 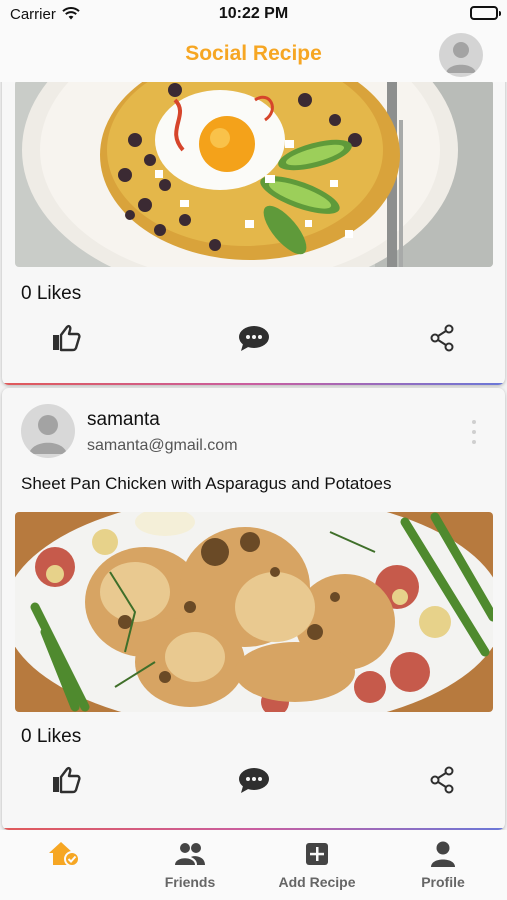 I want to click on nav-profile-label: Profile, so click(x=443, y=882).